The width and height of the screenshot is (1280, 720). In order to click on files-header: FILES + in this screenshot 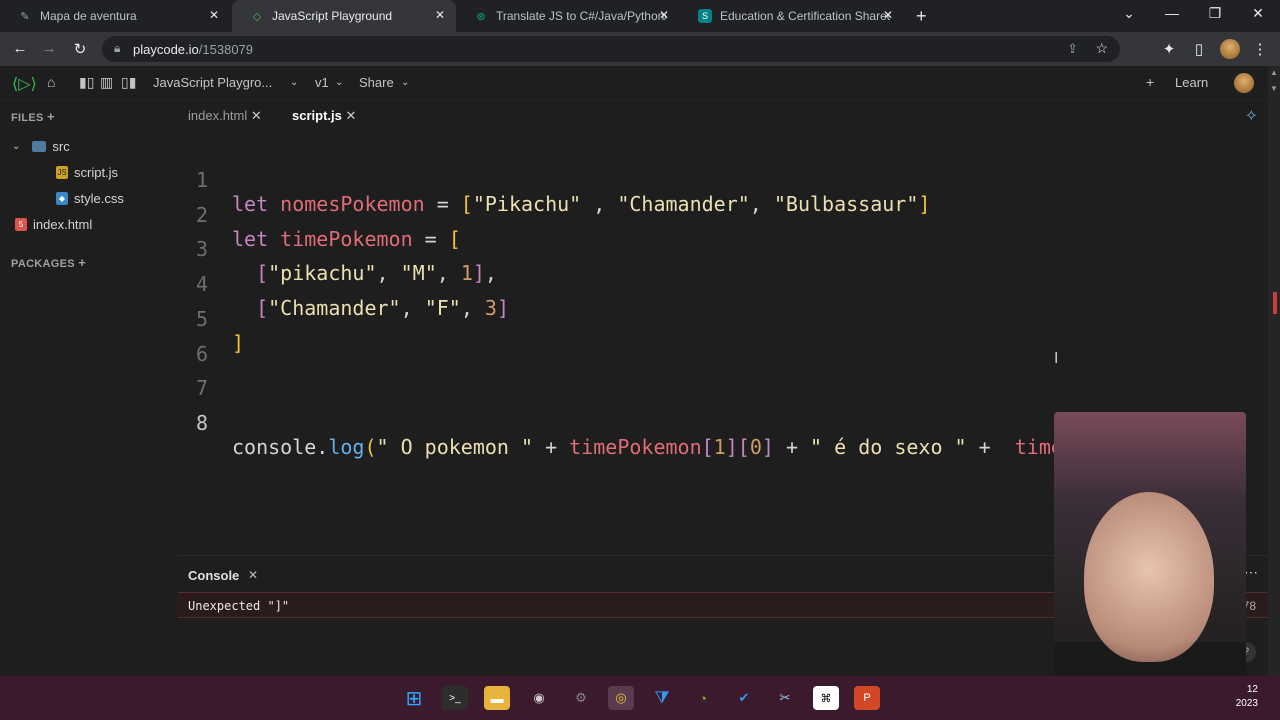, I will do `click(33, 116)`.